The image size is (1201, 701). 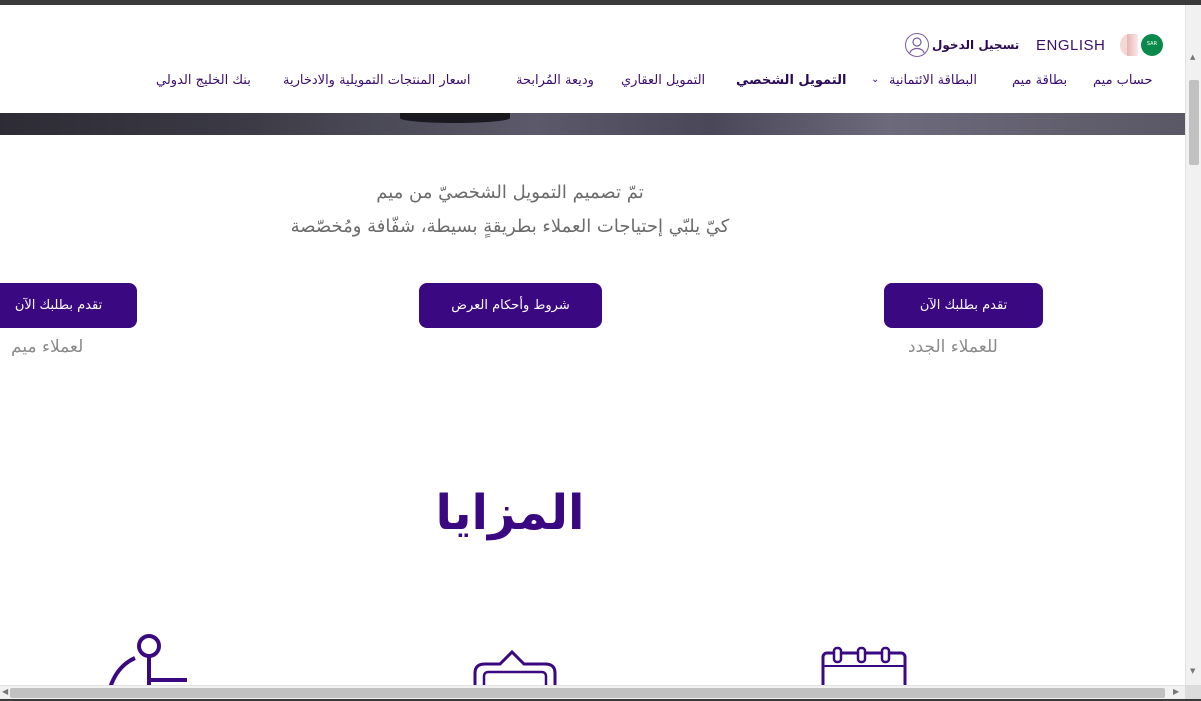 What do you see at coordinates (975, 45) in the screenshot?
I see `login-link: تسجيل الدخول` at bounding box center [975, 45].